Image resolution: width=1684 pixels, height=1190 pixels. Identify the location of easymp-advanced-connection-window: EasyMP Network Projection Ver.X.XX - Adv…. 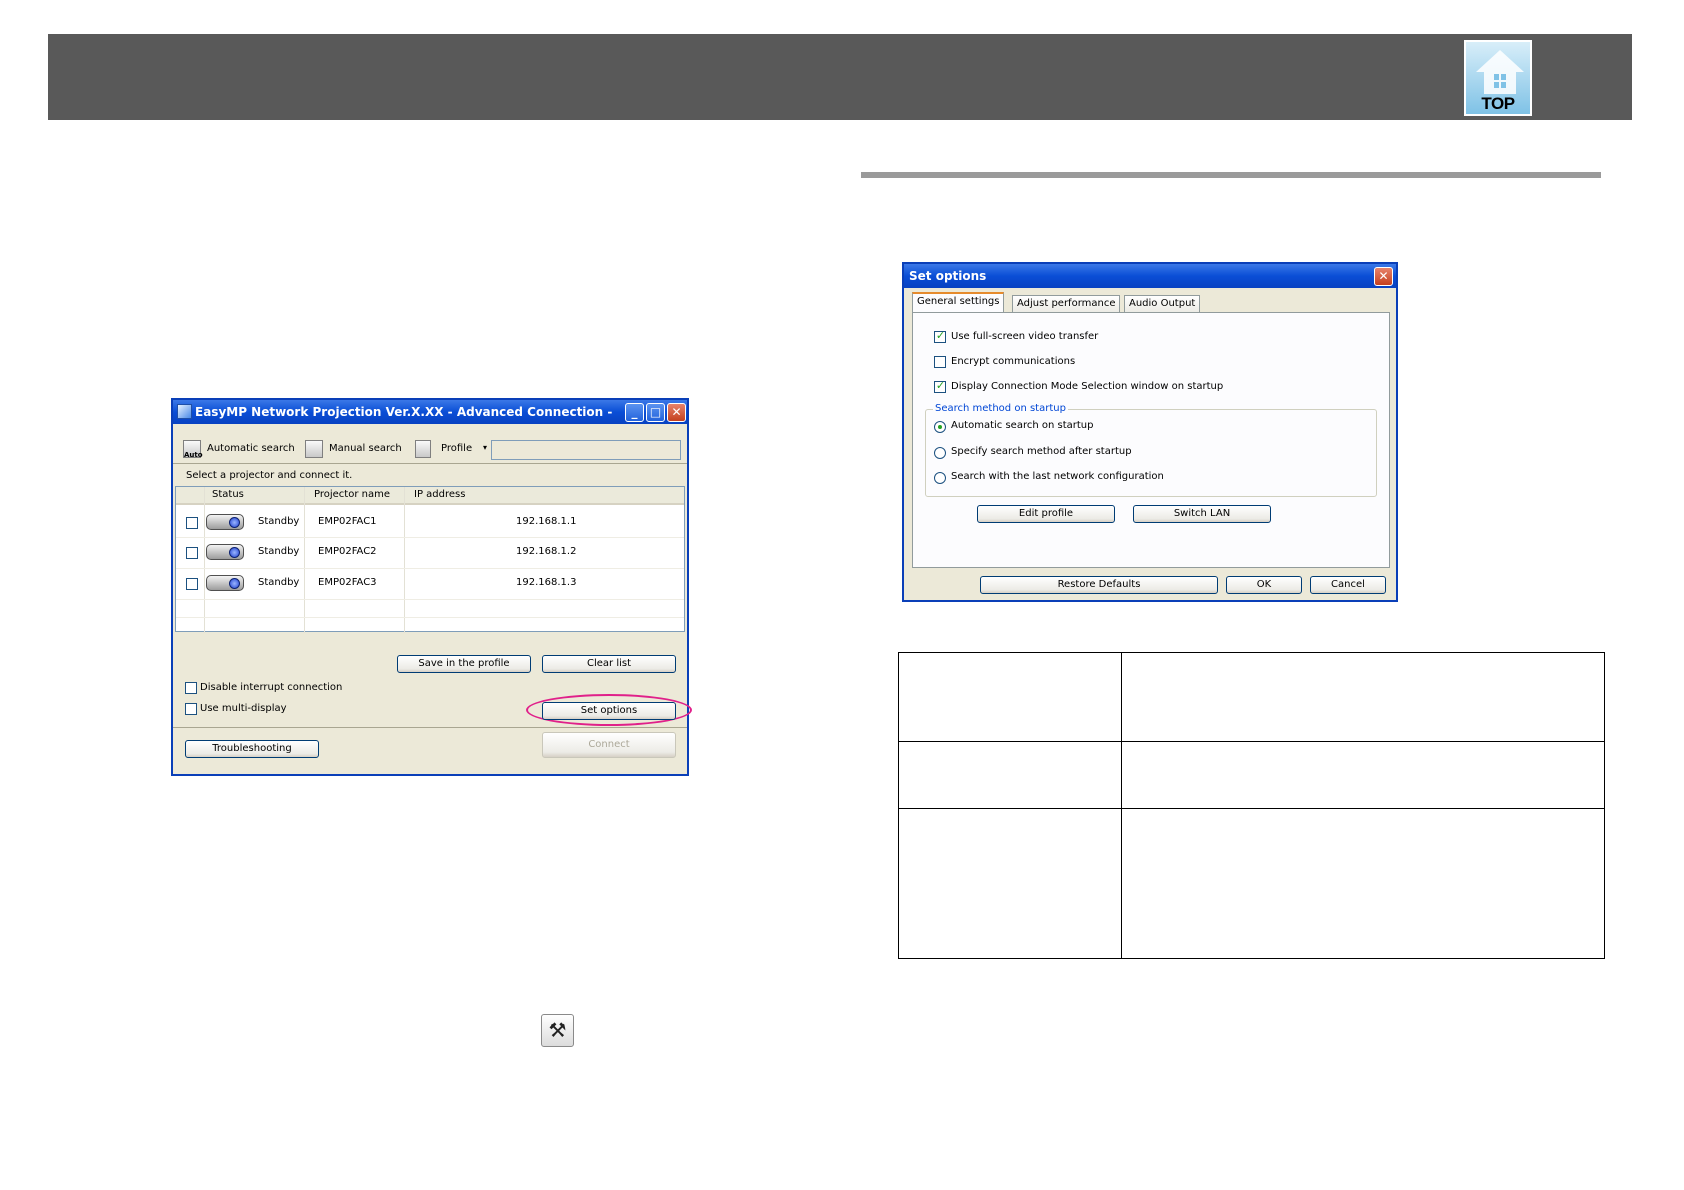
(431, 587).